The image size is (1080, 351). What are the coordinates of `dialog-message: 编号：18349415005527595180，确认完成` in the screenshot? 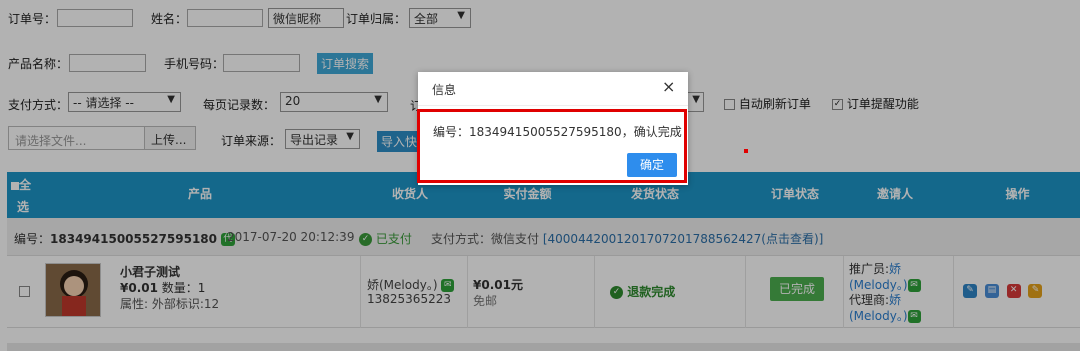 It's located at (557, 132).